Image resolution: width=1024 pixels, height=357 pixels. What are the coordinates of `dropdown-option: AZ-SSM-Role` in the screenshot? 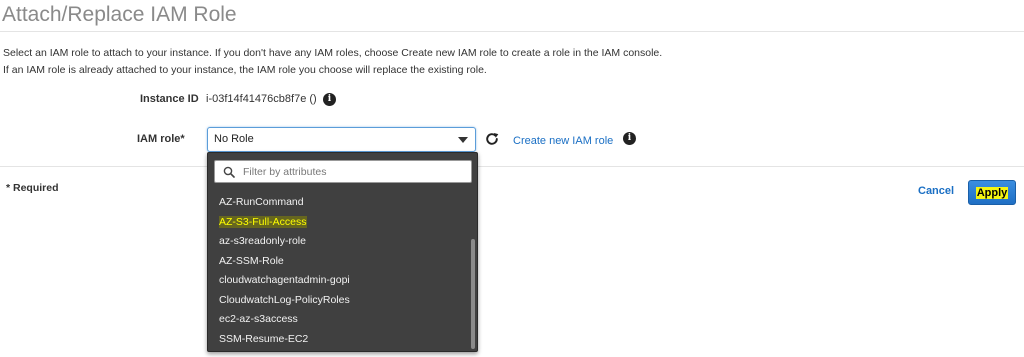 It's located at (339, 262).